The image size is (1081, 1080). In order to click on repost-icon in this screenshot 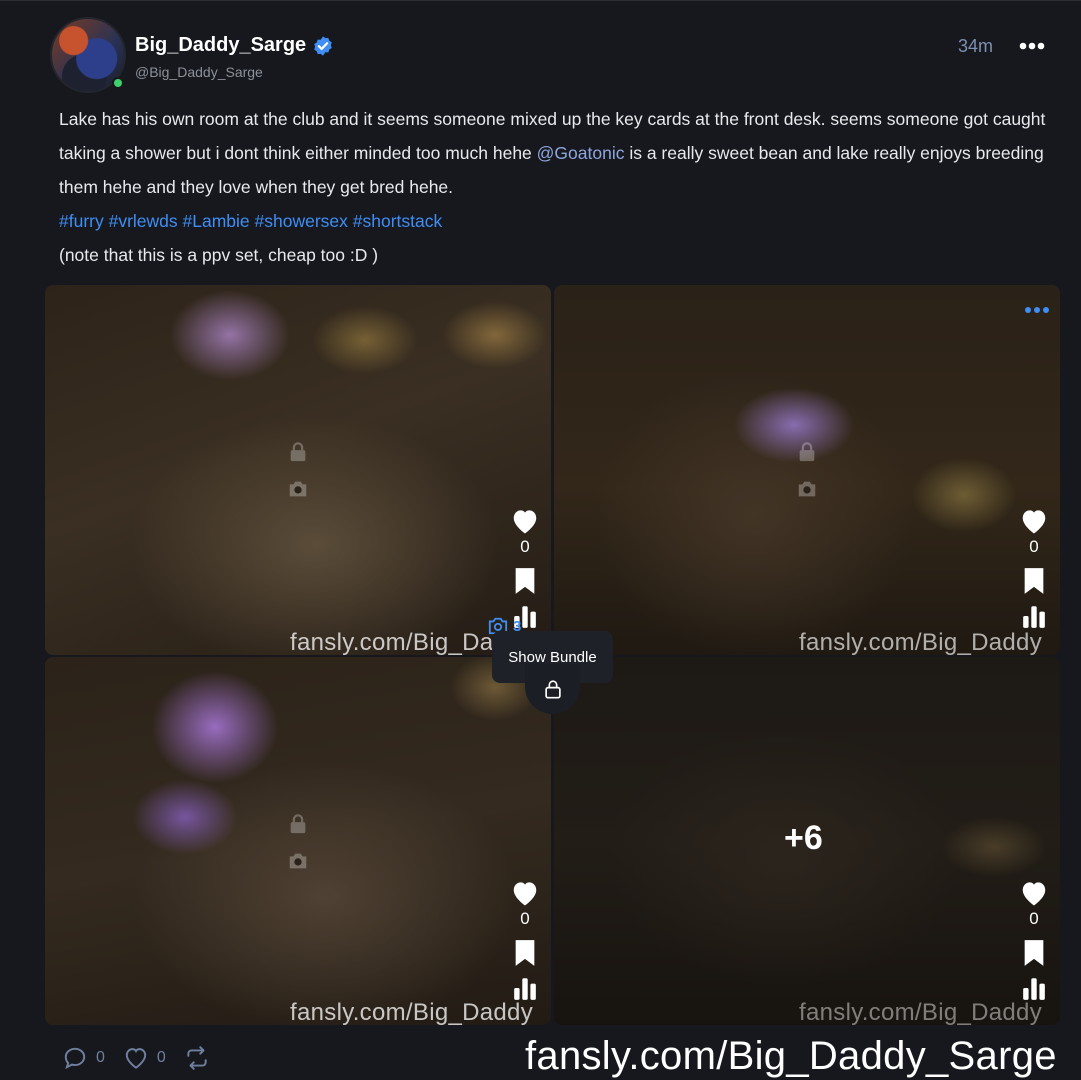, I will do `click(197, 1058)`.